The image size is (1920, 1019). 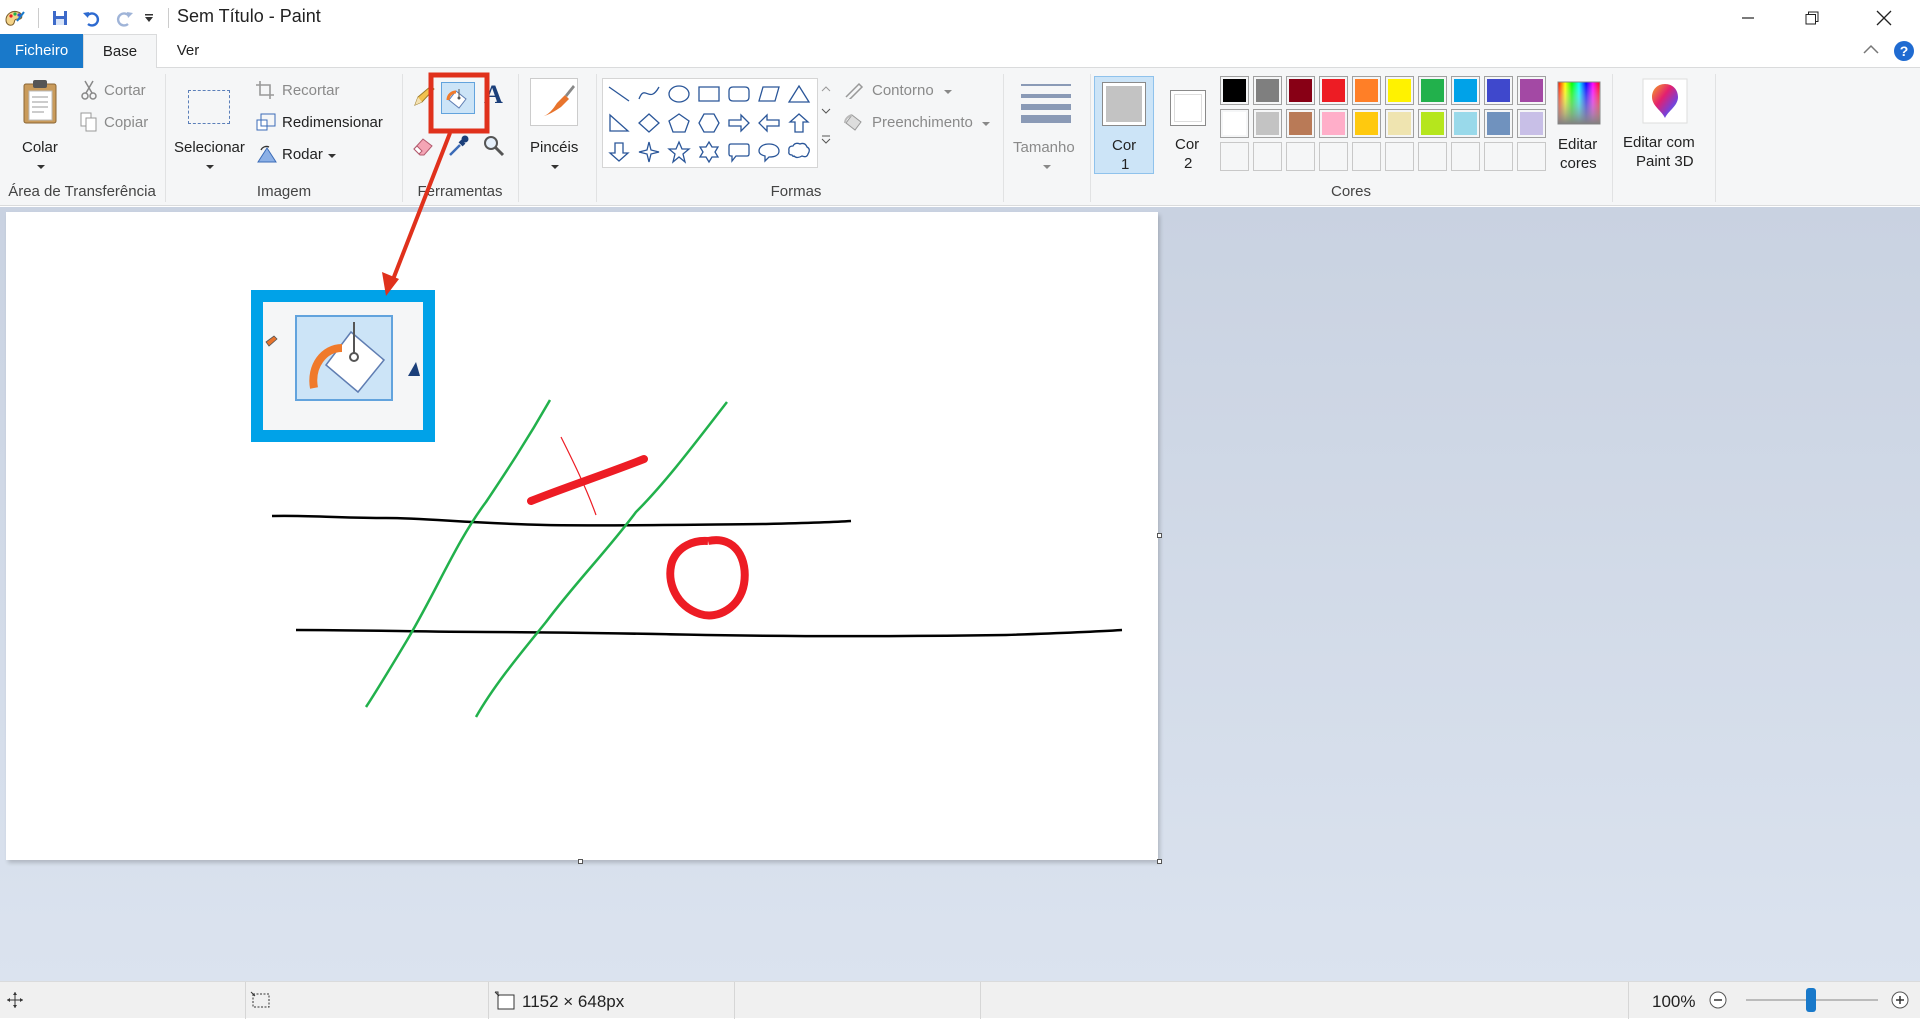 What do you see at coordinates (1124, 125) in the screenshot?
I see `color1-button: Cor 1` at bounding box center [1124, 125].